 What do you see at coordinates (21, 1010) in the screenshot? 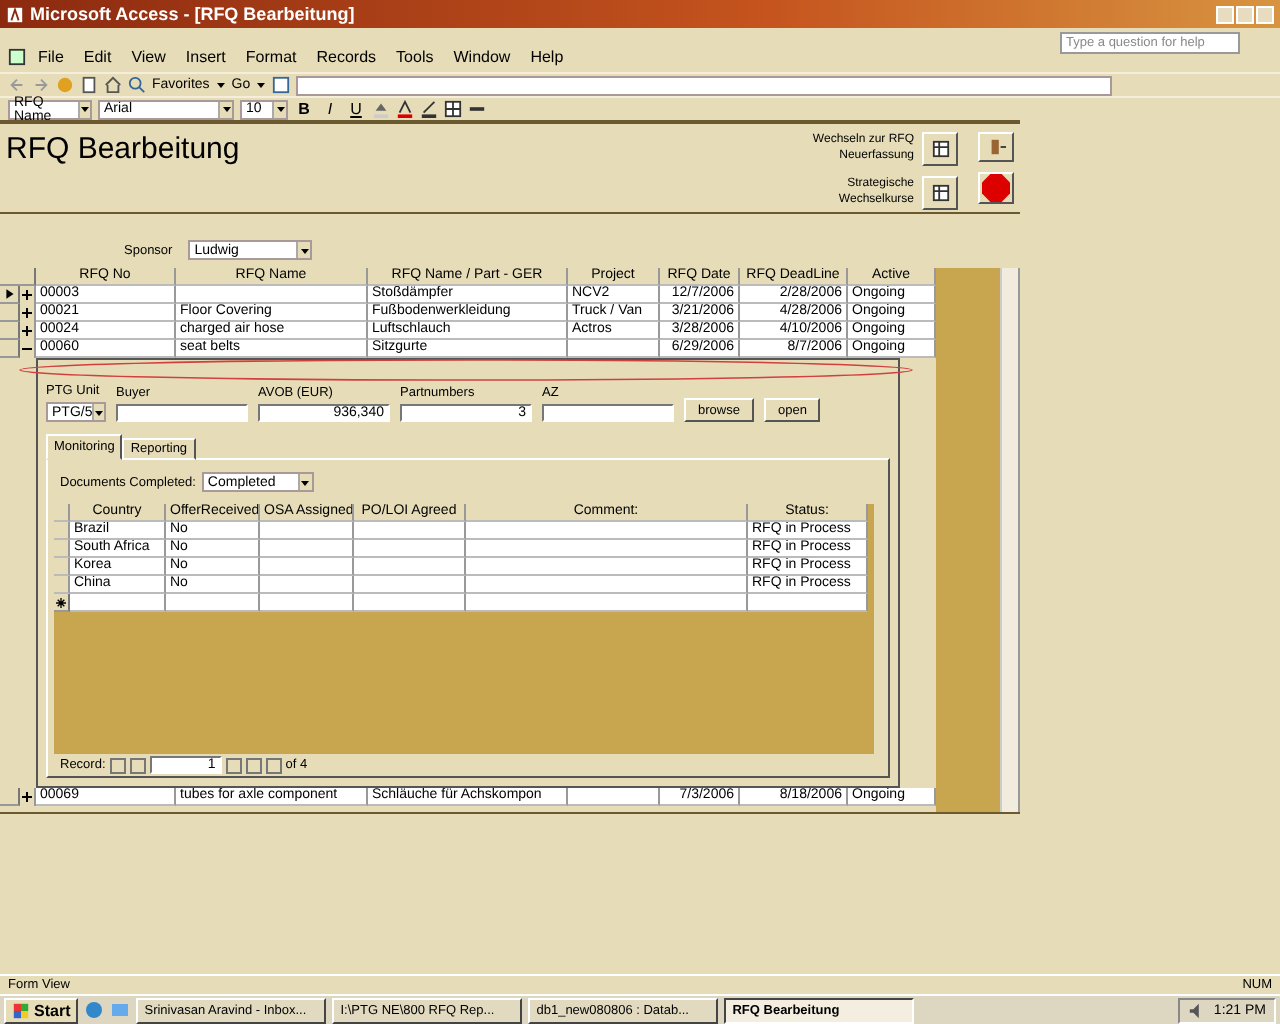
I see `windows-flag-icon` at bounding box center [21, 1010].